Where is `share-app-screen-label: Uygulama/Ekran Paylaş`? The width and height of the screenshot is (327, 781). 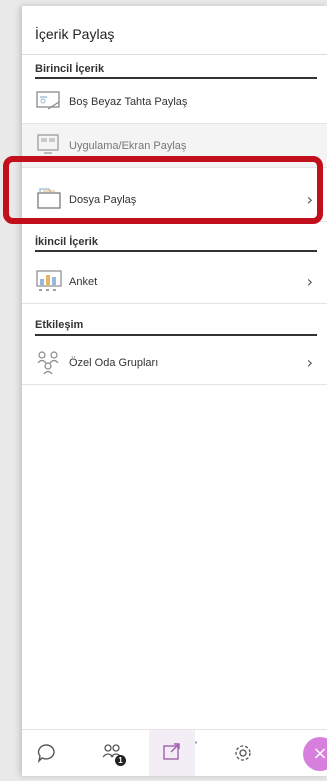
share-app-screen-label: Uygulama/Ekran Paylaş is located at coordinates (128, 146).